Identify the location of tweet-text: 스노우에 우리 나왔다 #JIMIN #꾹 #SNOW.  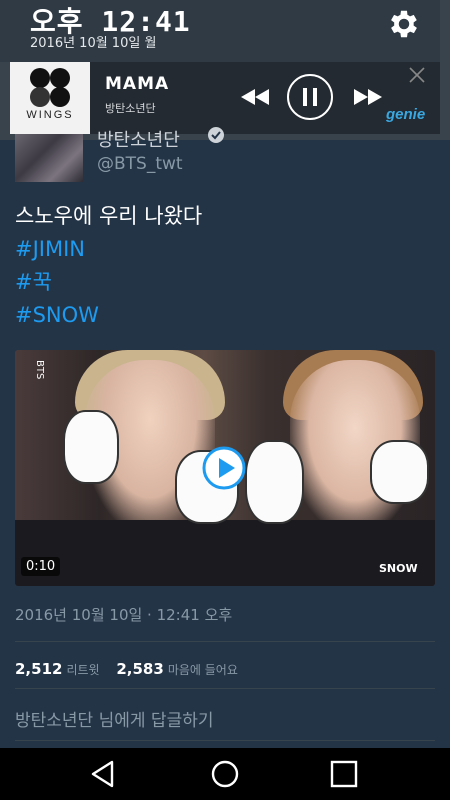
(108, 266).